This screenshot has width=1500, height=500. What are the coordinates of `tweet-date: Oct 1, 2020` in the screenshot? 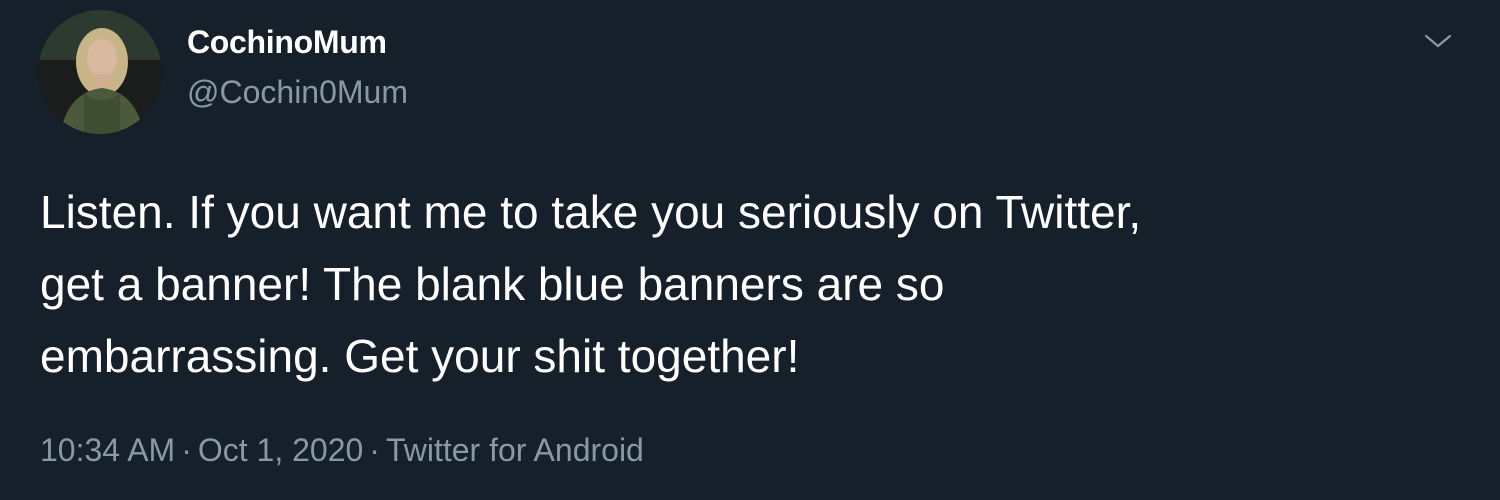 It's located at (280, 450).